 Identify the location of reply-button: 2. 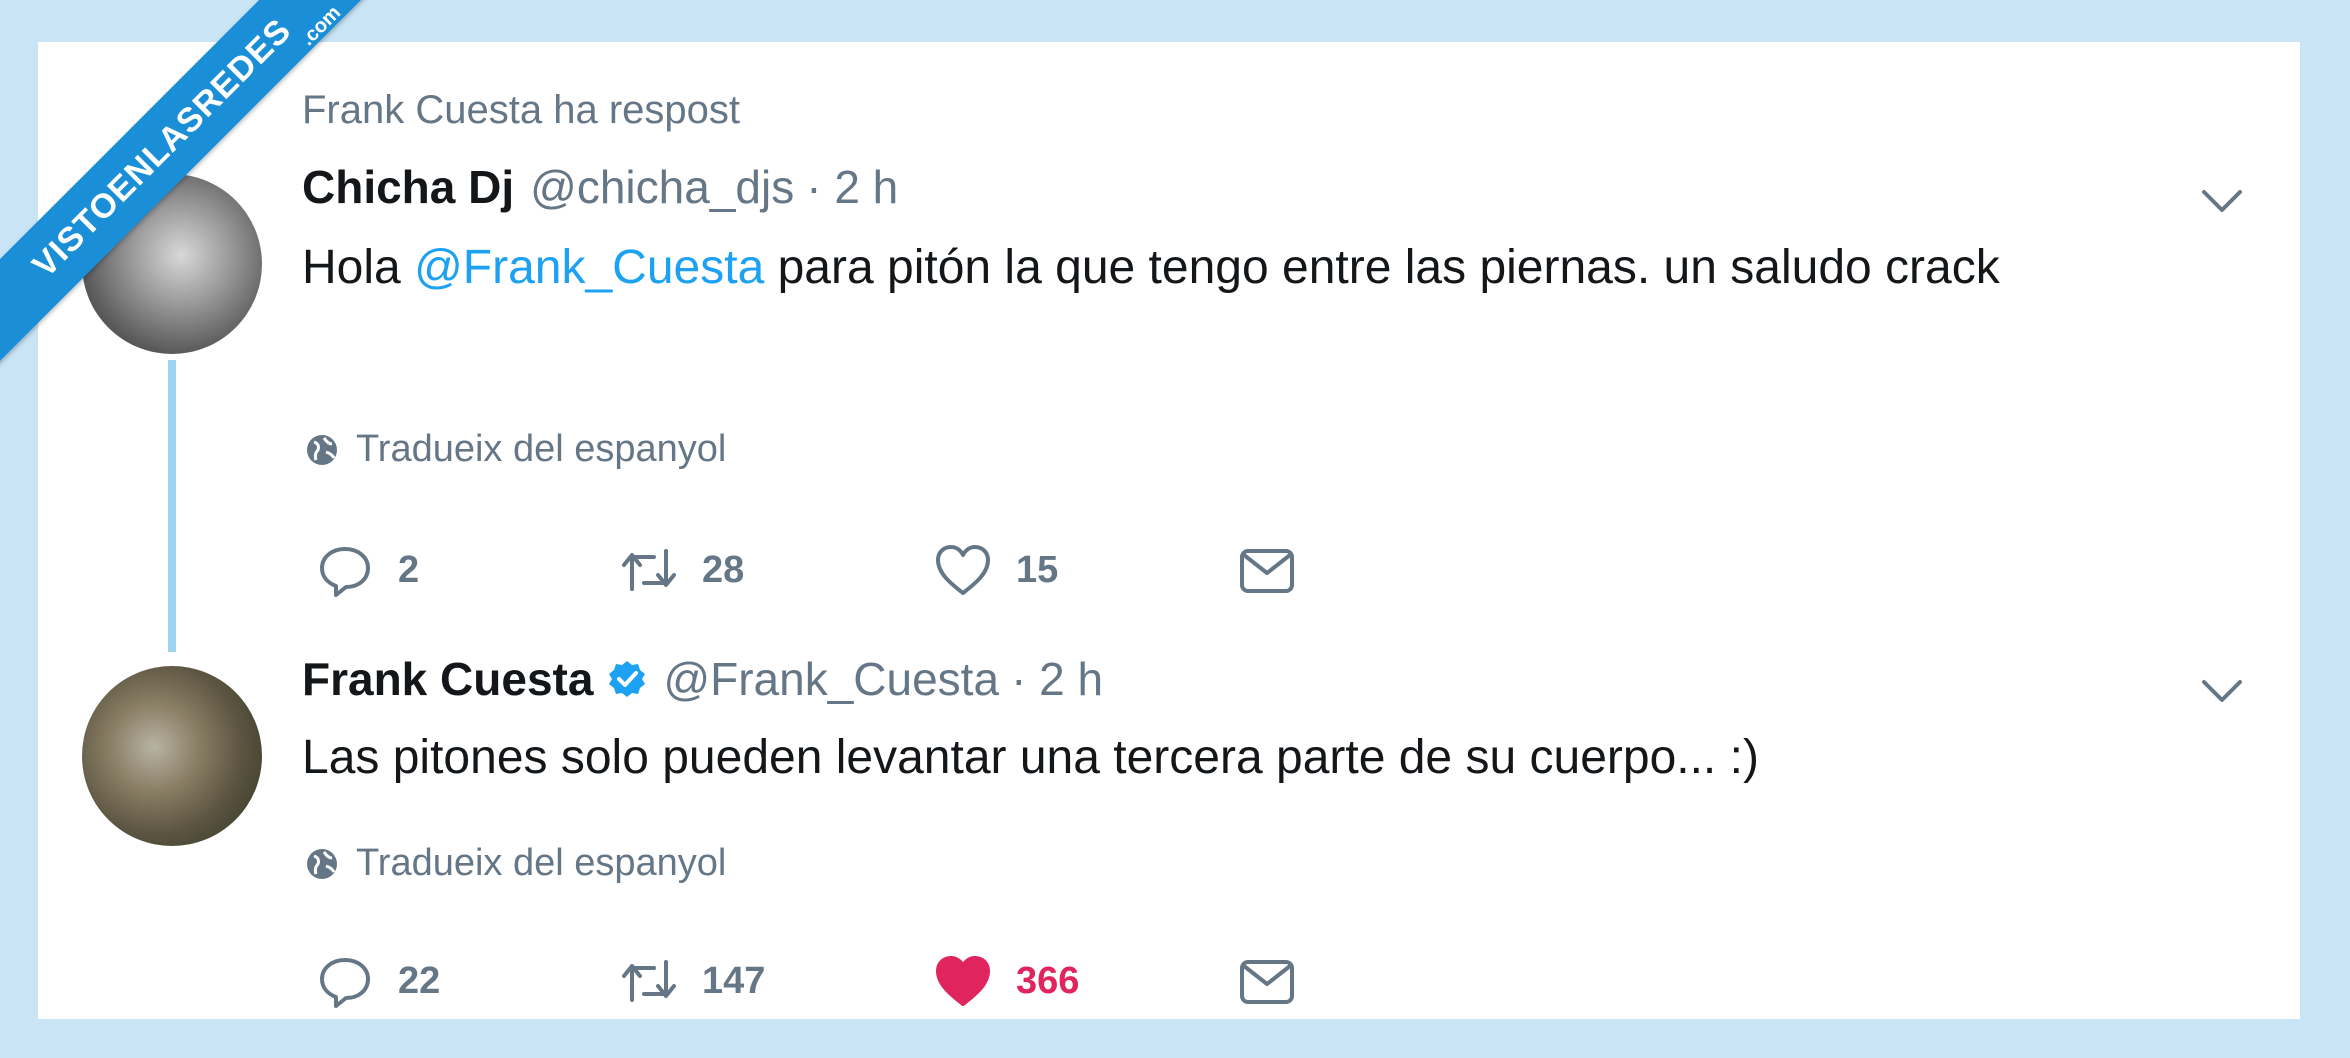
(366, 570).